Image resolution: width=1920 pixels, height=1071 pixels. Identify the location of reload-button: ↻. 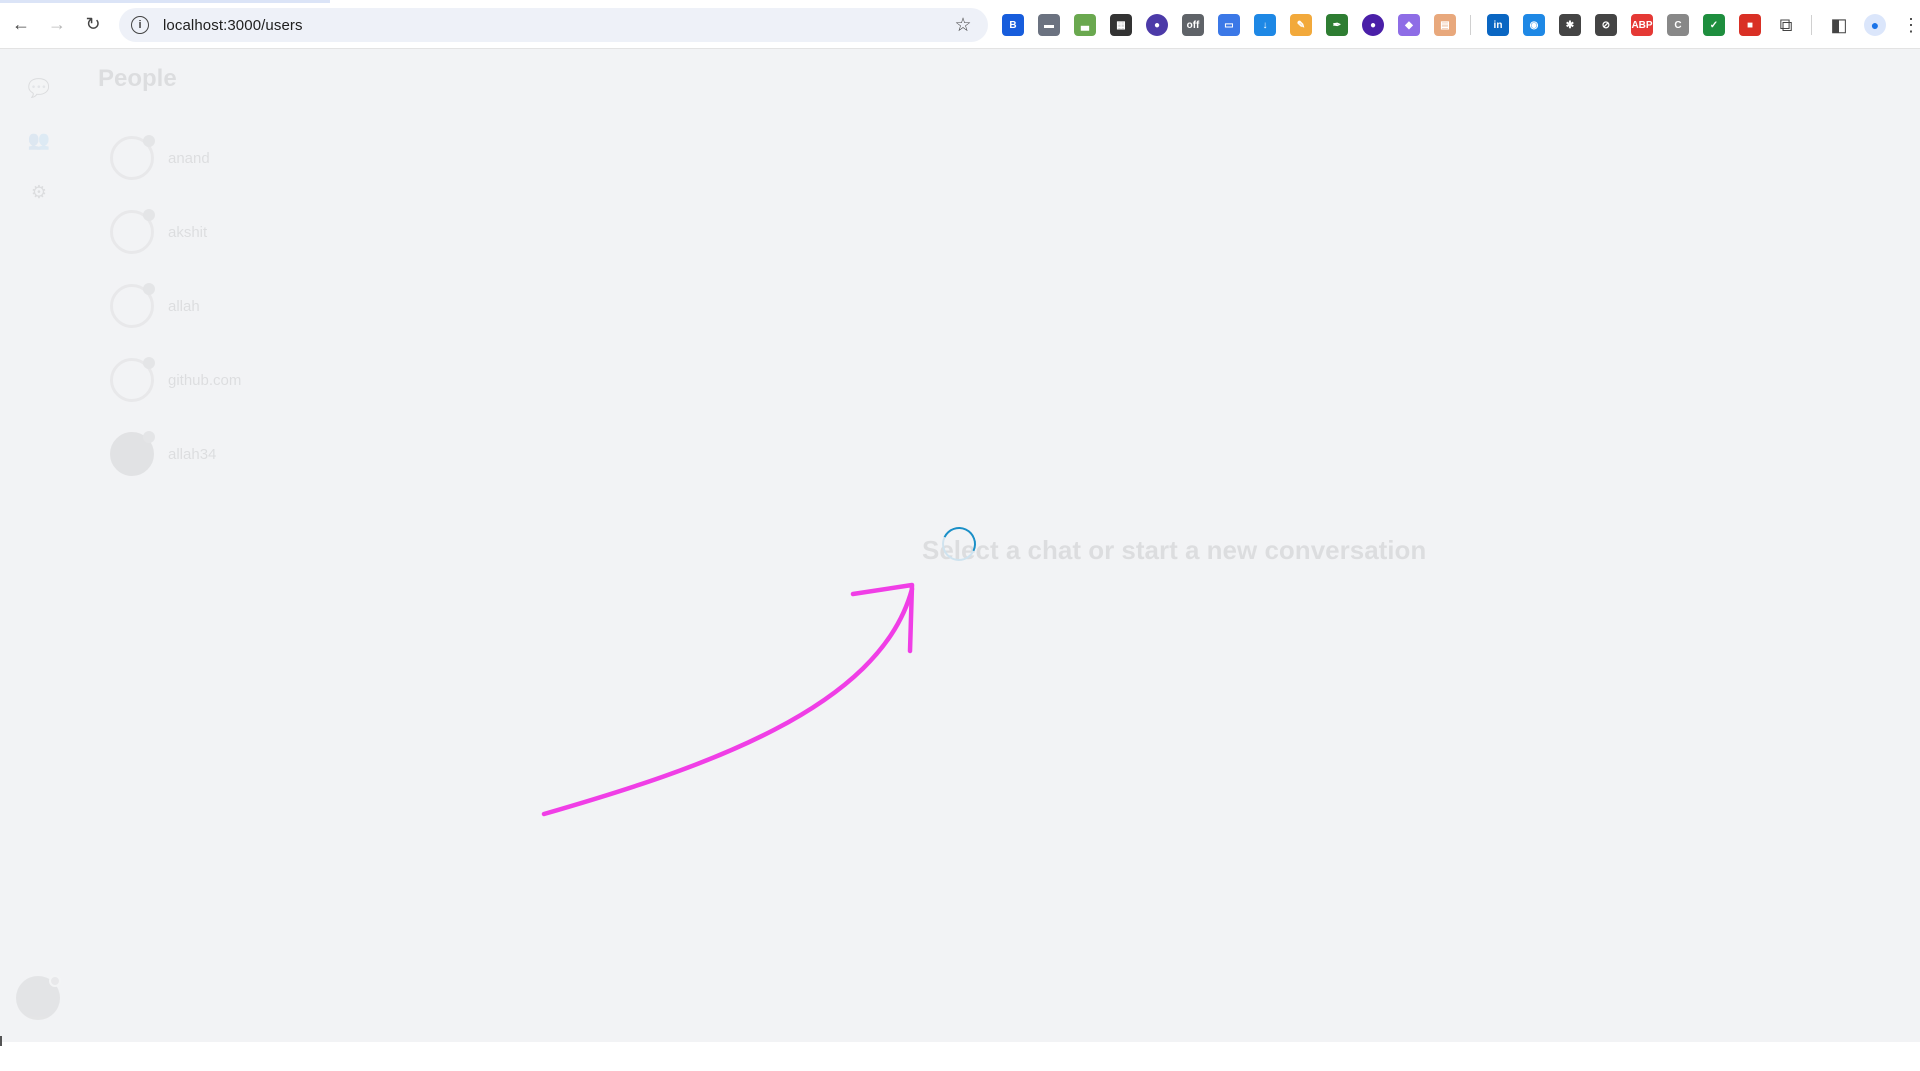
(93, 24).